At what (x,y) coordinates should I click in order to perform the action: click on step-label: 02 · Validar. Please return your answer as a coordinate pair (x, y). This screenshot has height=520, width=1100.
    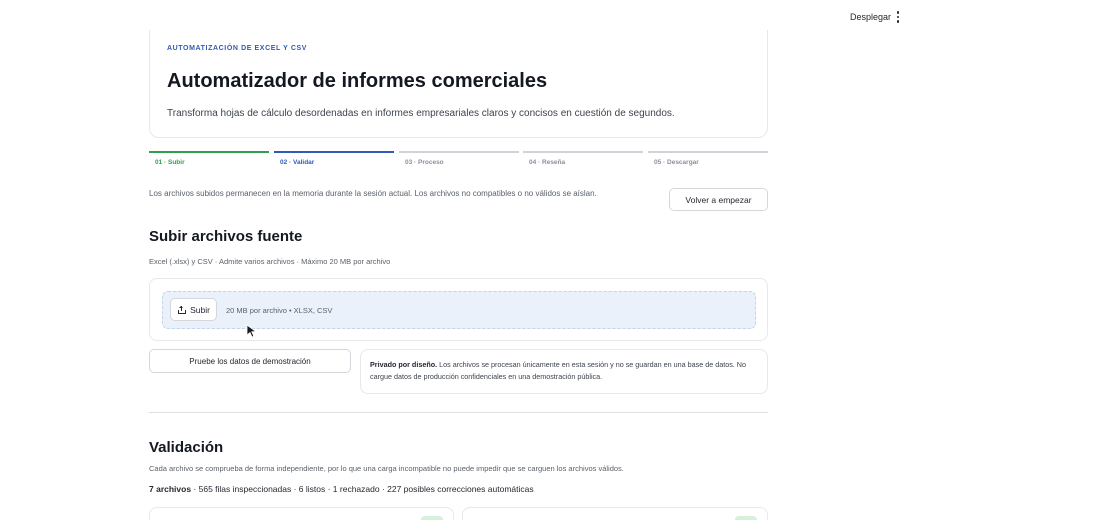
    Looking at the image, I should click on (297, 162).